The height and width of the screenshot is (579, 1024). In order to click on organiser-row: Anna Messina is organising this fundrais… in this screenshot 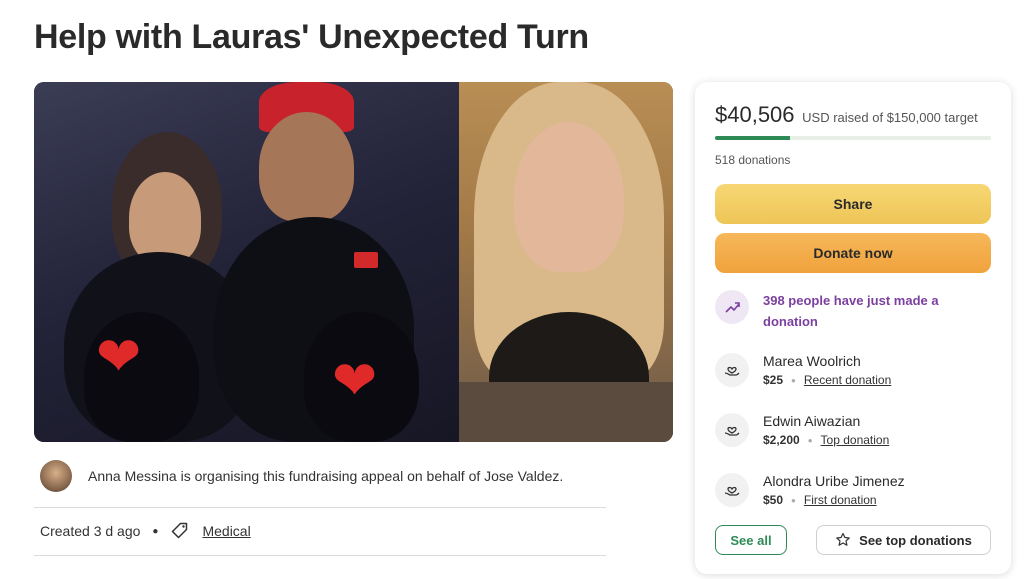, I will do `click(323, 476)`.